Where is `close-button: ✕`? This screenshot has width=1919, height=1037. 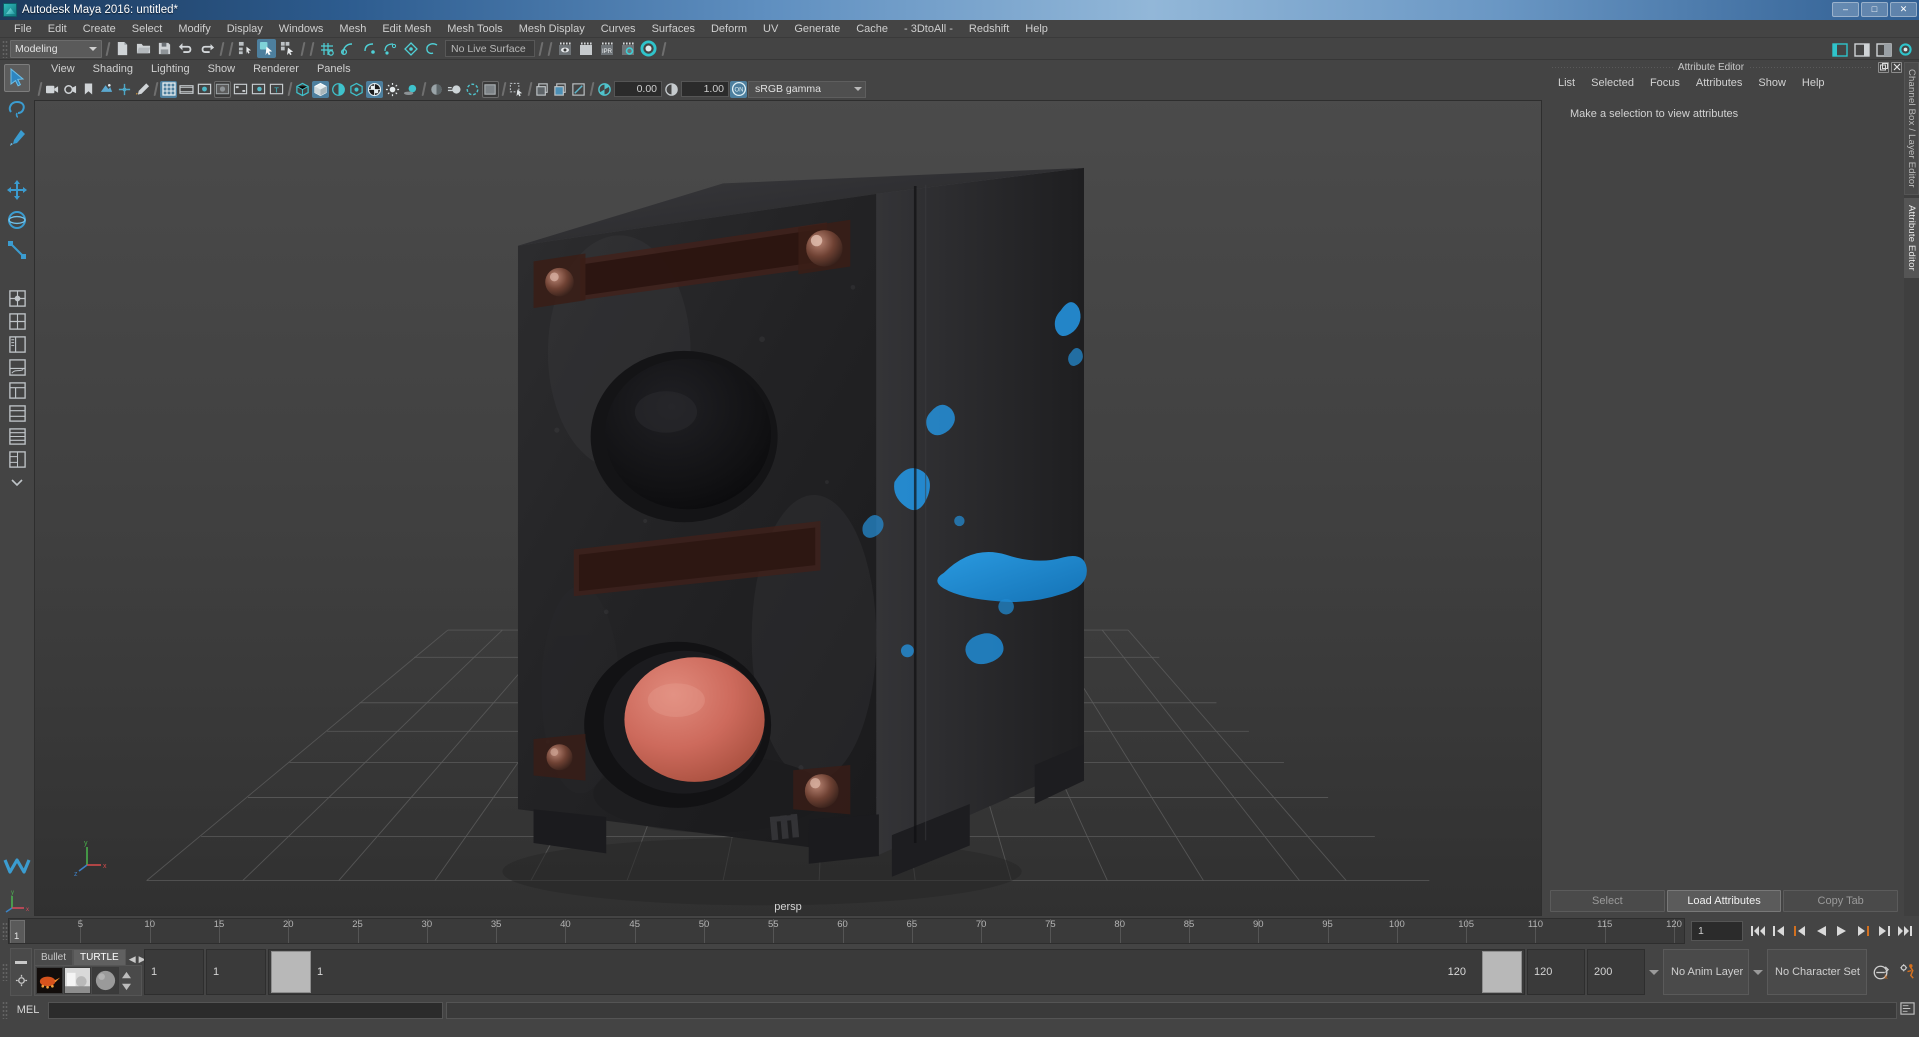
close-button: ✕ is located at coordinates (1903, 9).